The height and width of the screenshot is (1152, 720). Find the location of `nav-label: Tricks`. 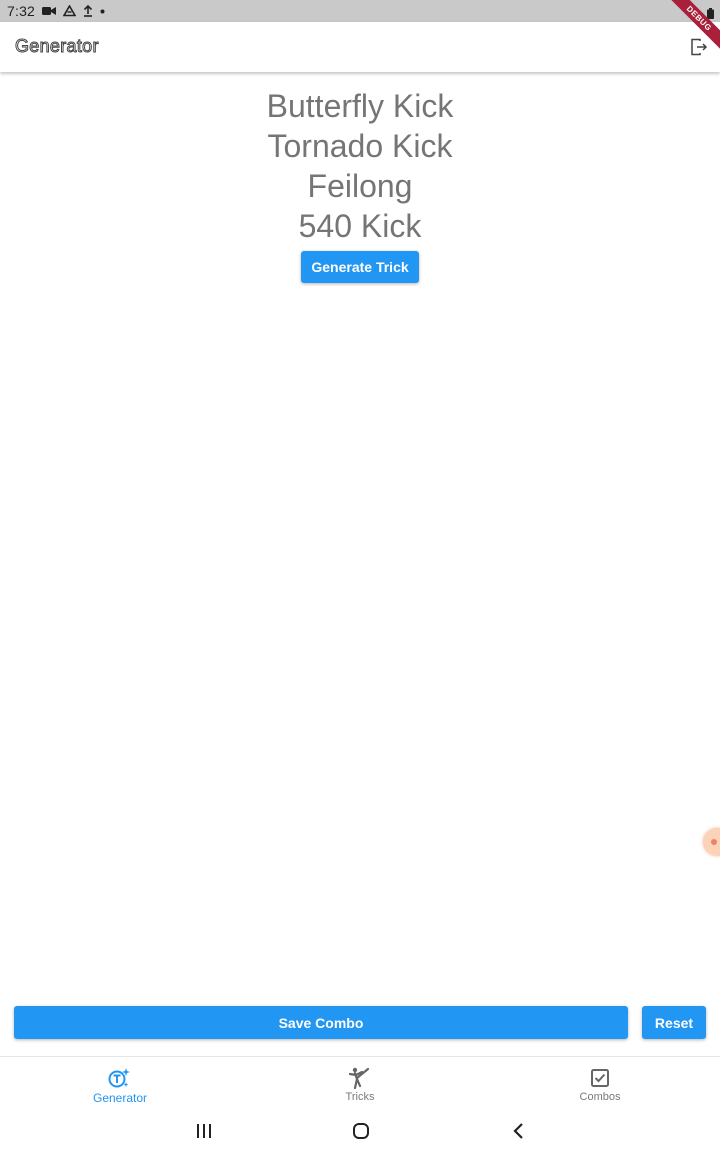

nav-label: Tricks is located at coordinates (360, 1097).